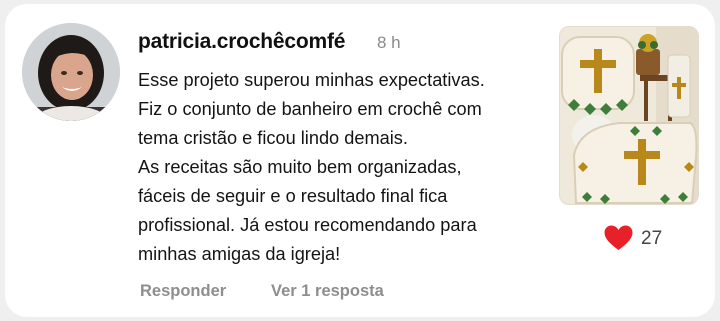 The width and height of the screenshot is (720, 321). I want to click on comment-line: As receitas são muito bem organizadas,, so click(300, 167).